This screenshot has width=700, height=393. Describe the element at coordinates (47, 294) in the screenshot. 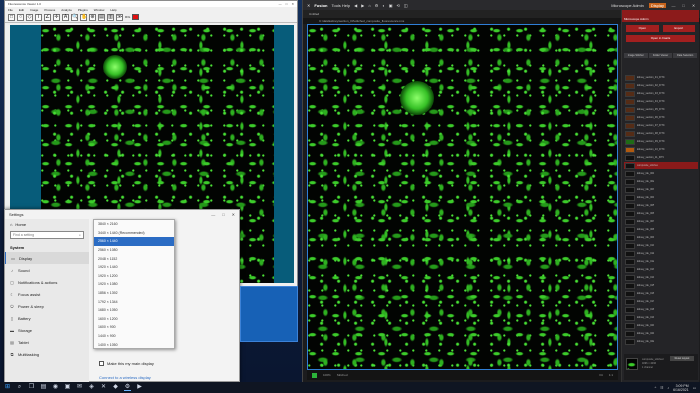

I see `sidebar-item-focus-assist: ☾ Focus assist` at that location.